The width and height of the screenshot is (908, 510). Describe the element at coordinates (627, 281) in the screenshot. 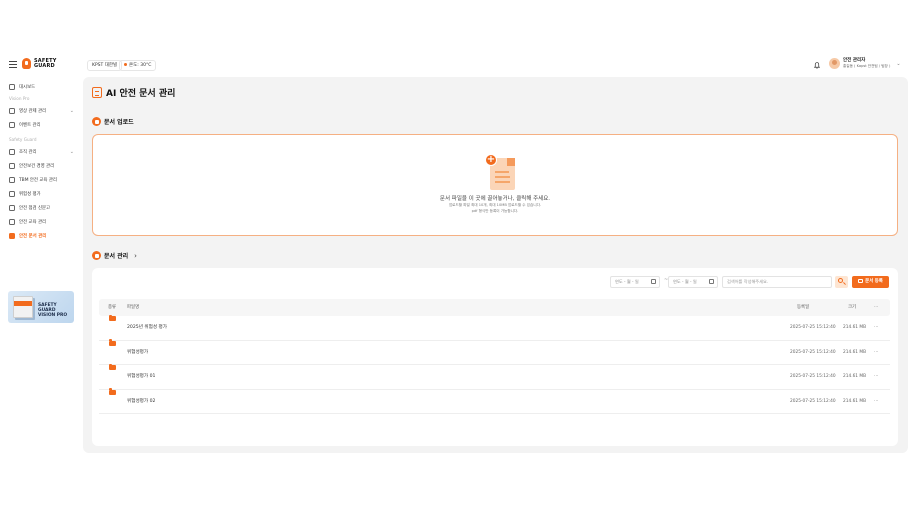

I see `date-from-placeholder: 연도 - 월 - 일` at that location.